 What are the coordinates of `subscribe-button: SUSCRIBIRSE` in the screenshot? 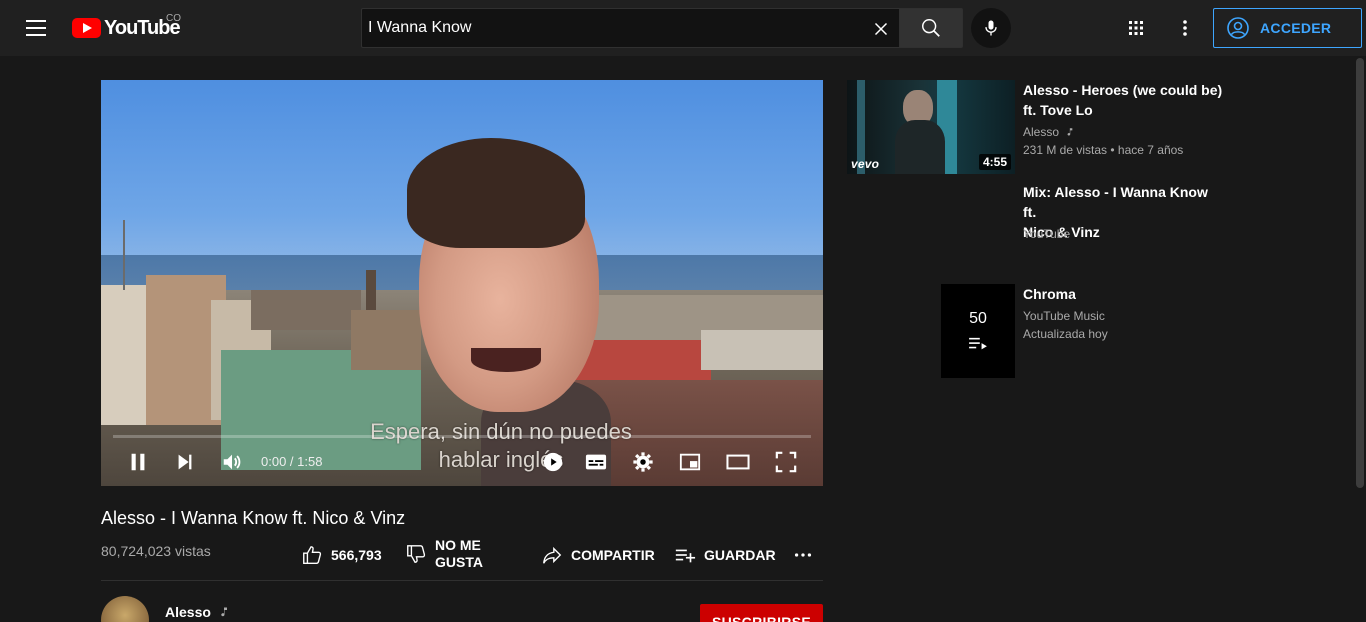 It's located at (761, 613).